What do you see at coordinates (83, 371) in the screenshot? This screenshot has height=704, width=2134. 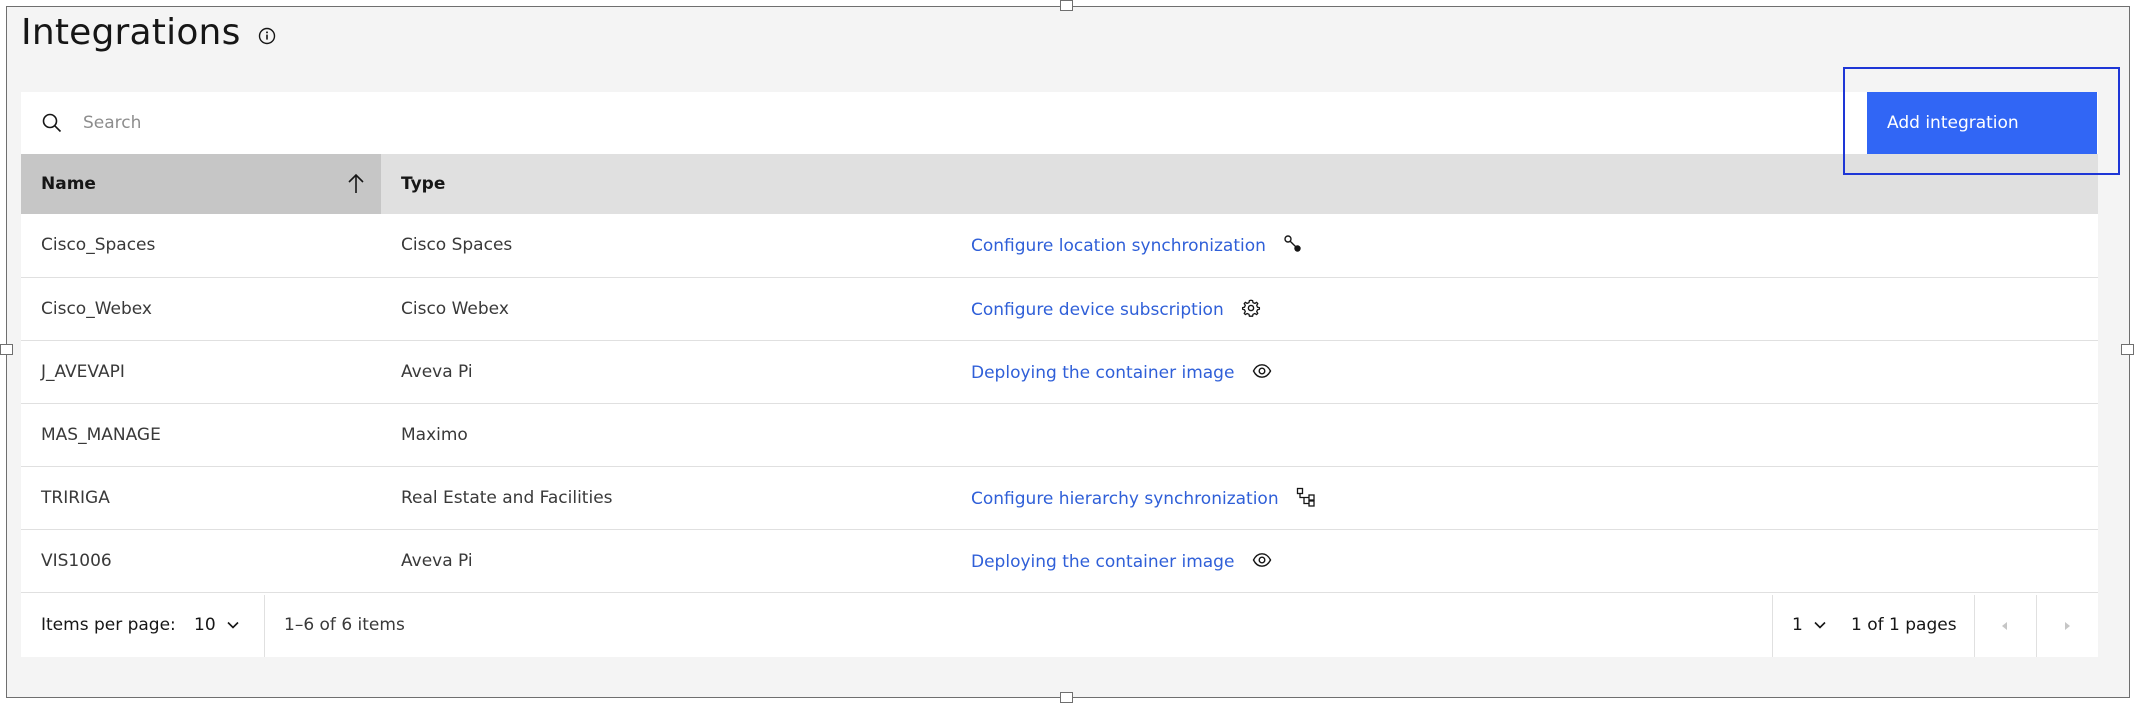 I see `cell-name: J_AVEVAPI` at bounding box center [83, 371].